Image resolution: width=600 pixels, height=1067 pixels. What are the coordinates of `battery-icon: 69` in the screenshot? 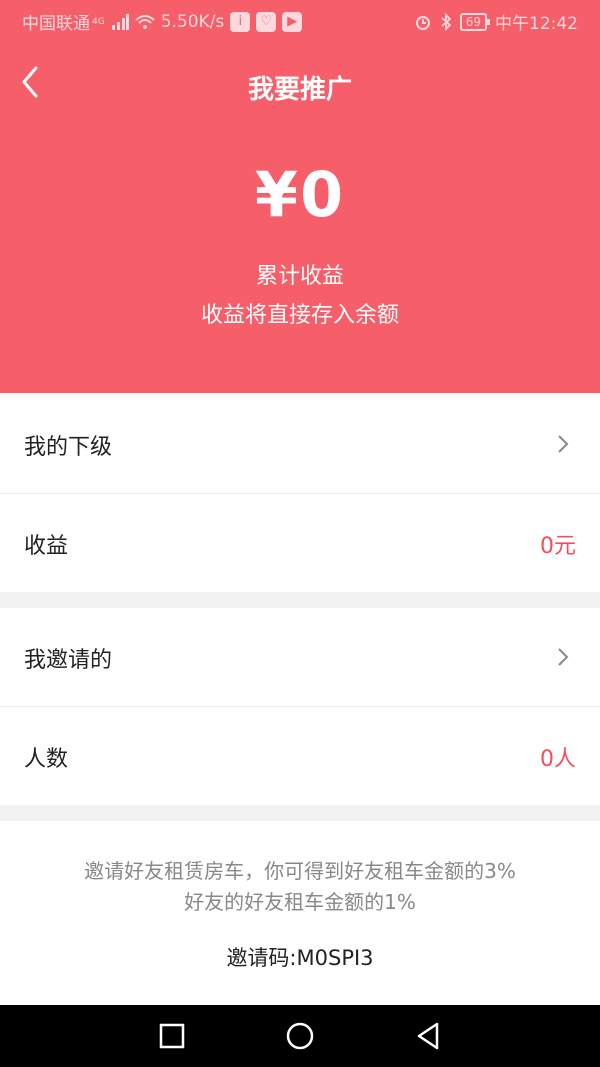 It's located at (475, 21).